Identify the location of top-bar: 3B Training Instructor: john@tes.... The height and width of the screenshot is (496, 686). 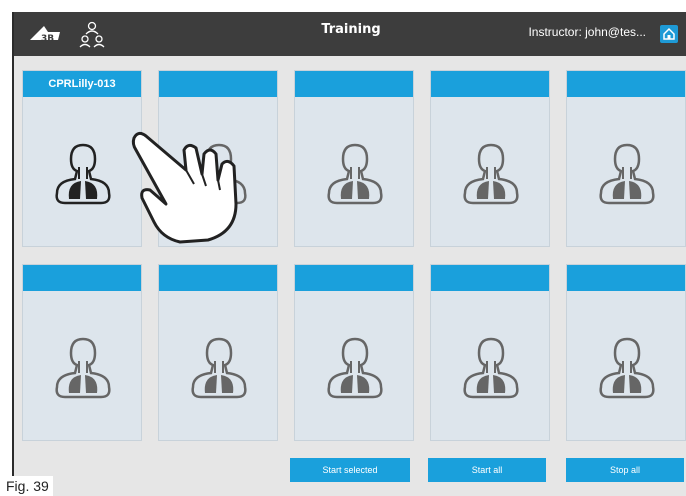
(350, 34).